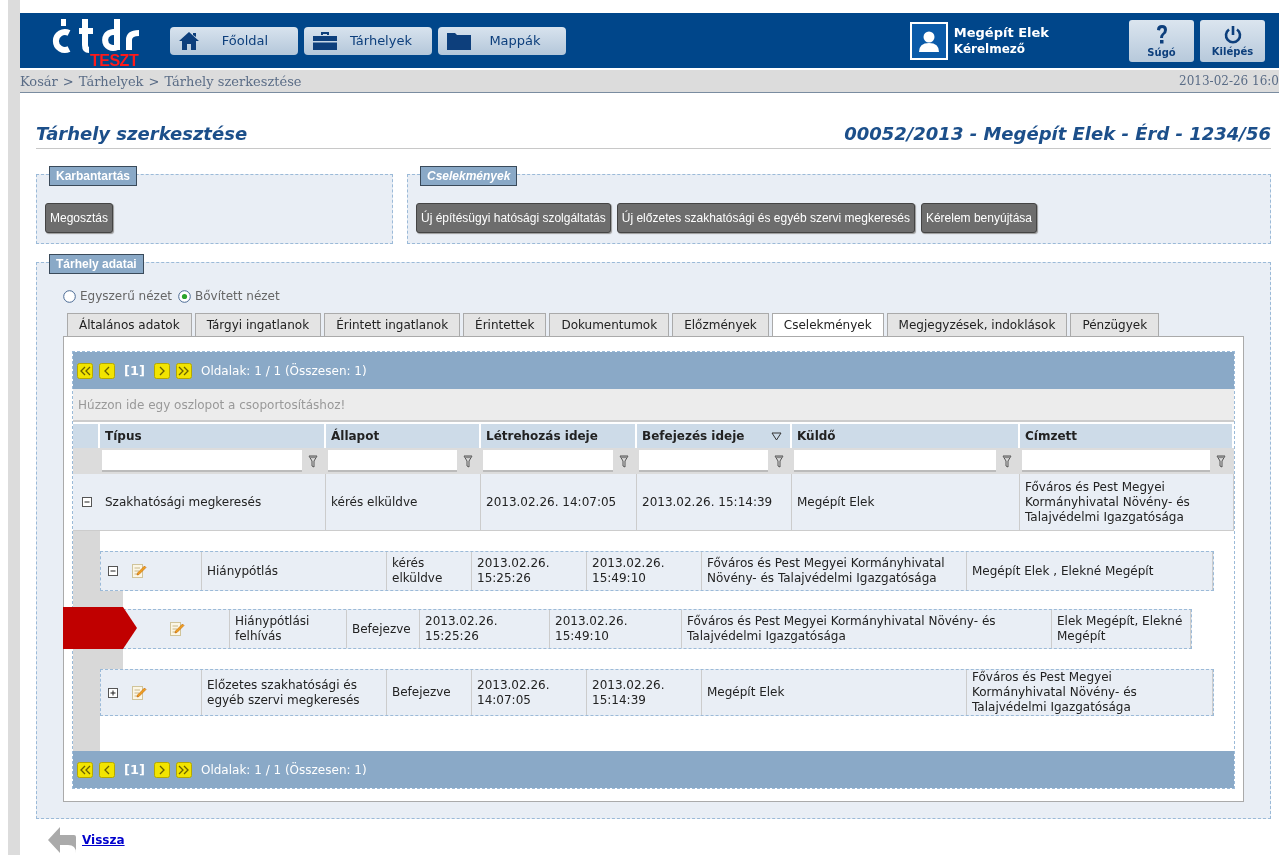 The height and width of the screenshot is (855, 1279). Describe the element at coordinates (233, 81) in the screenshot. I see `breadcrumb-link: Tárhely szerkesztése` at that location.